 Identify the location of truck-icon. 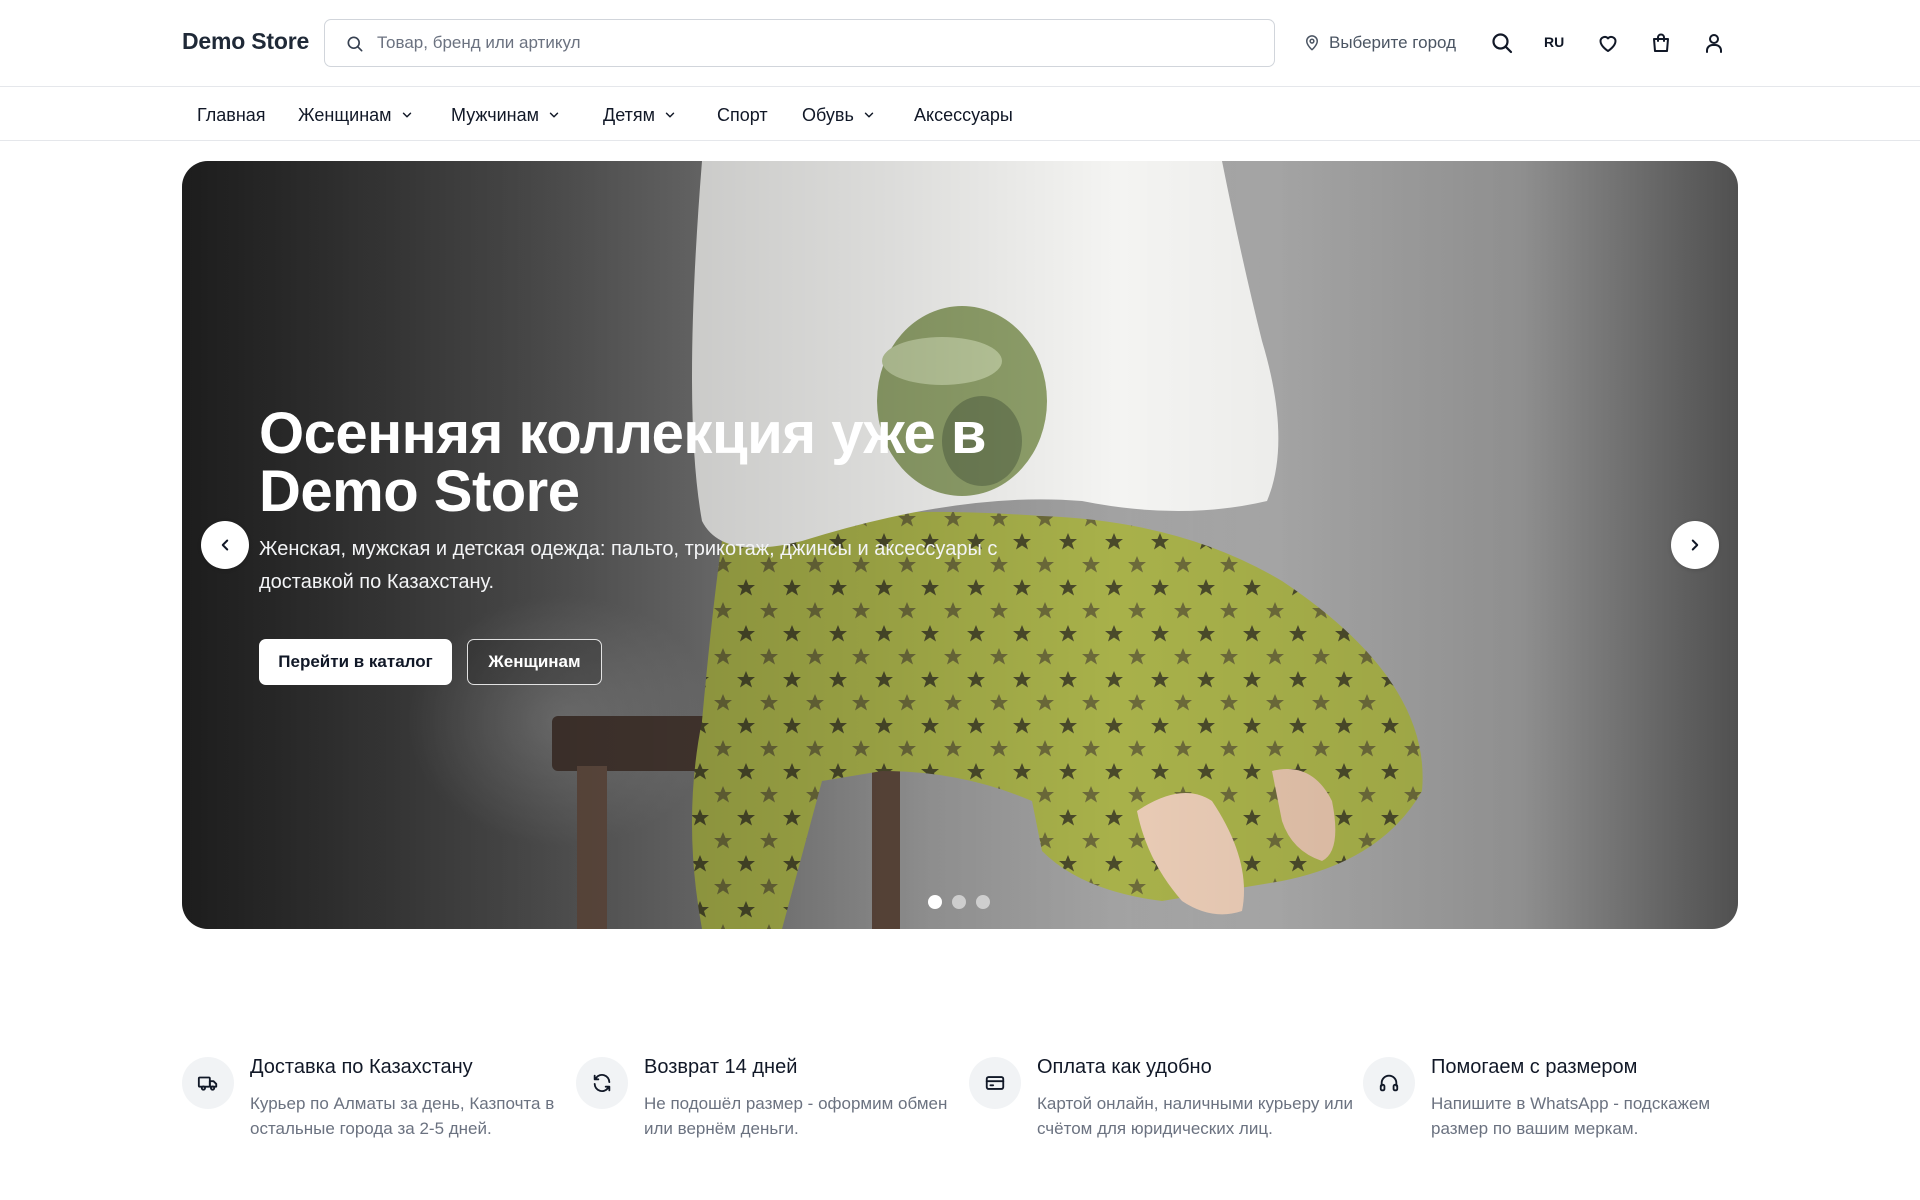
(207, 1083).